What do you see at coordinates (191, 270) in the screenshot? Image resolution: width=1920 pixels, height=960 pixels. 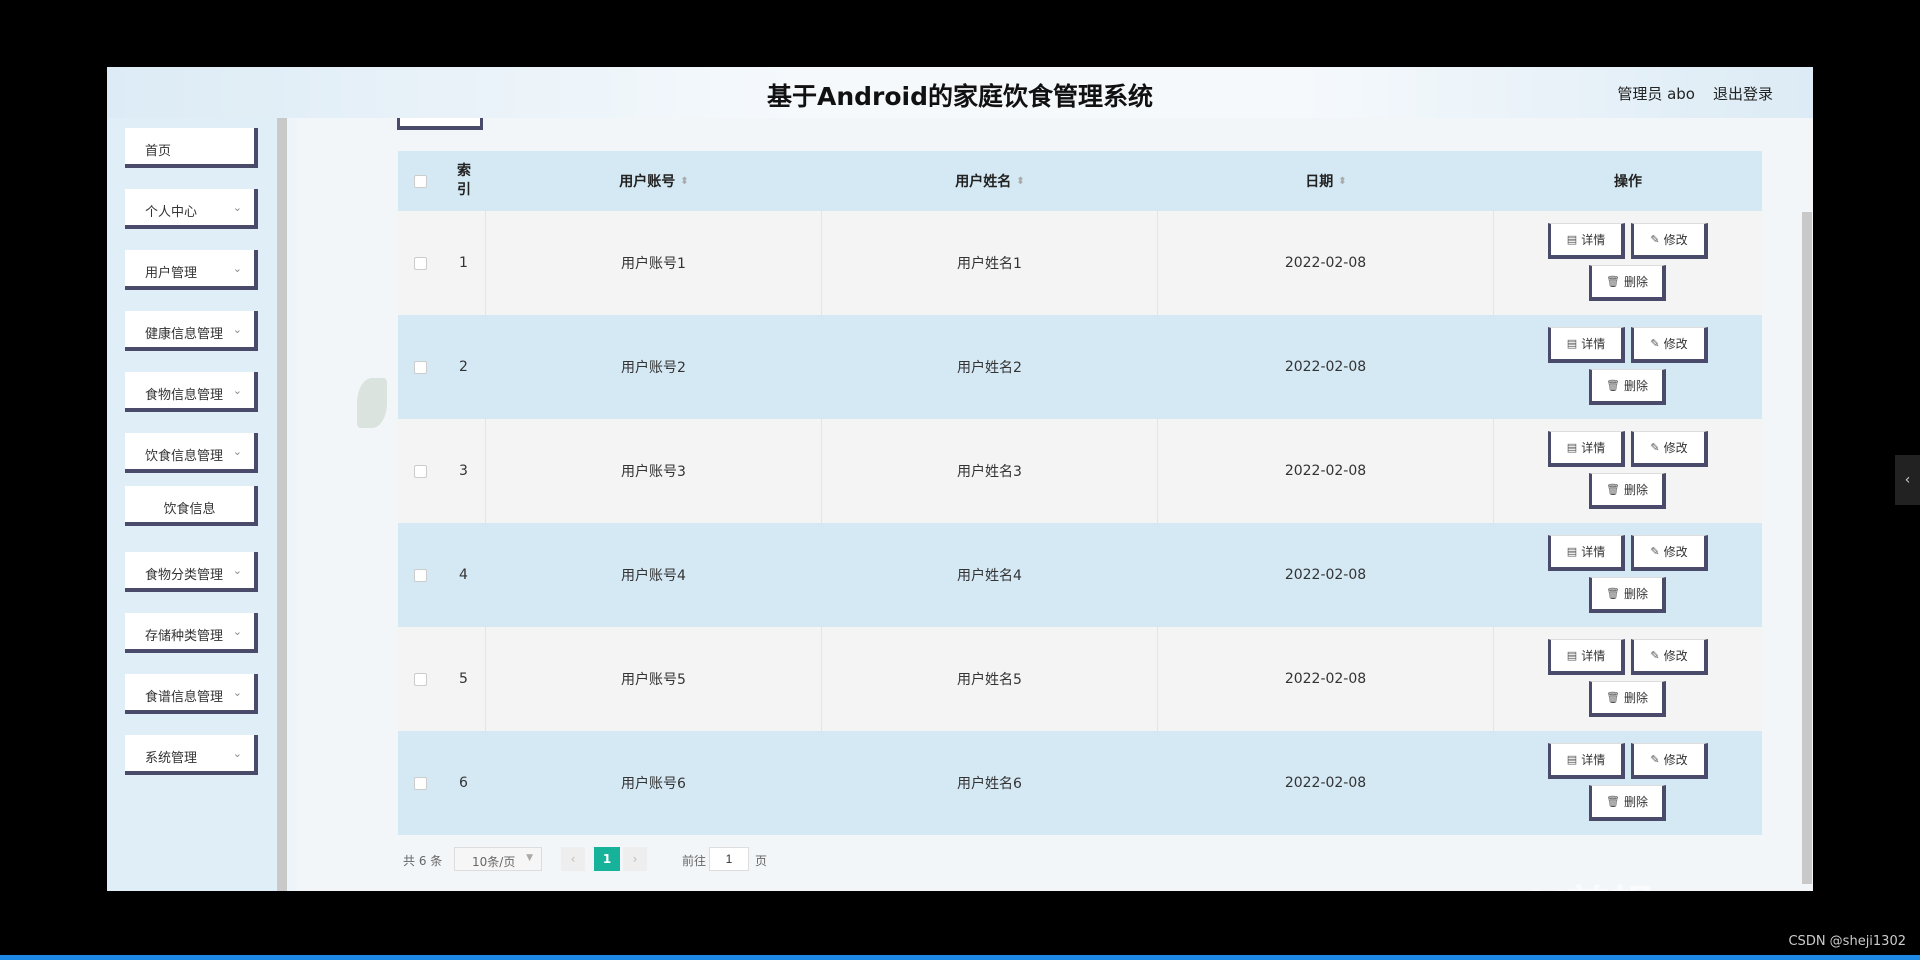 I see `sidebar-item: 用户管理 ⌄` at bounding box center [191, 270].